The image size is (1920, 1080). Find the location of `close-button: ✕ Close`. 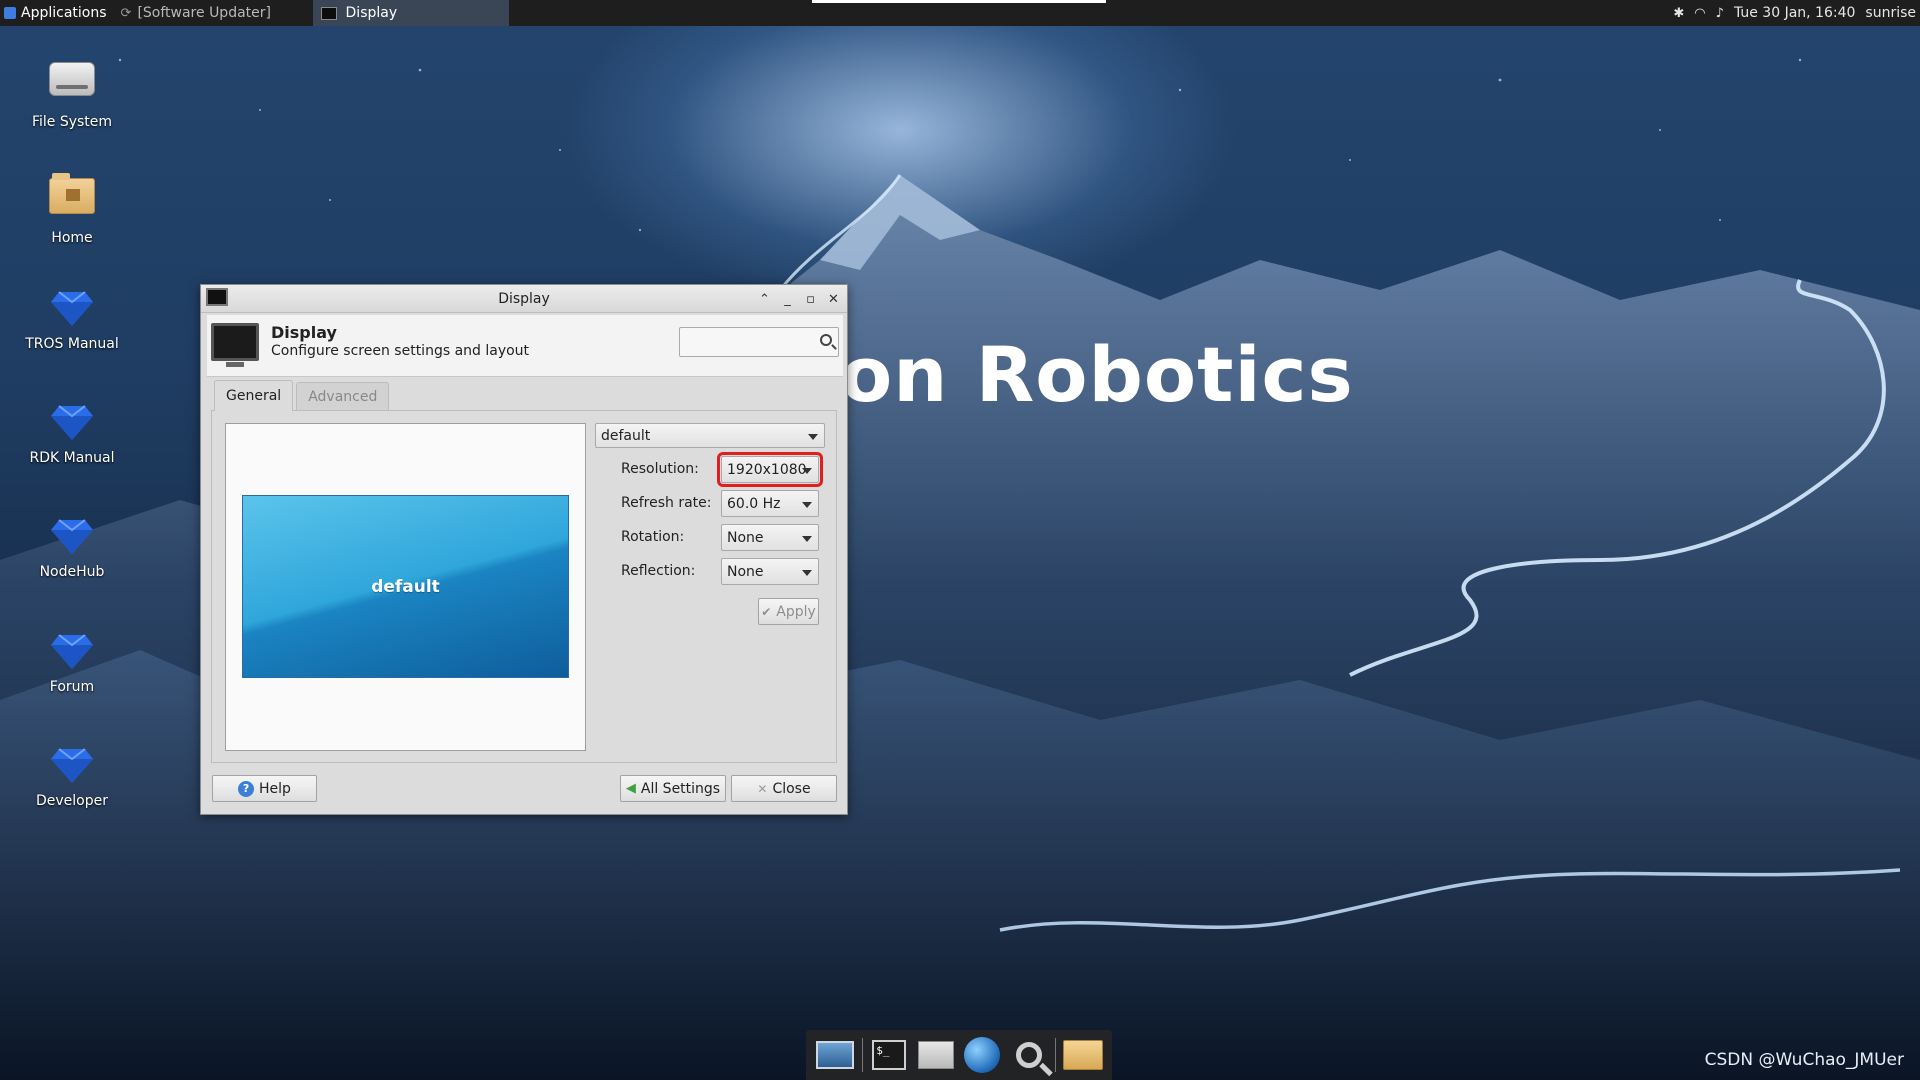

close-button: ✕ Close is located at coordinates (784, 788).